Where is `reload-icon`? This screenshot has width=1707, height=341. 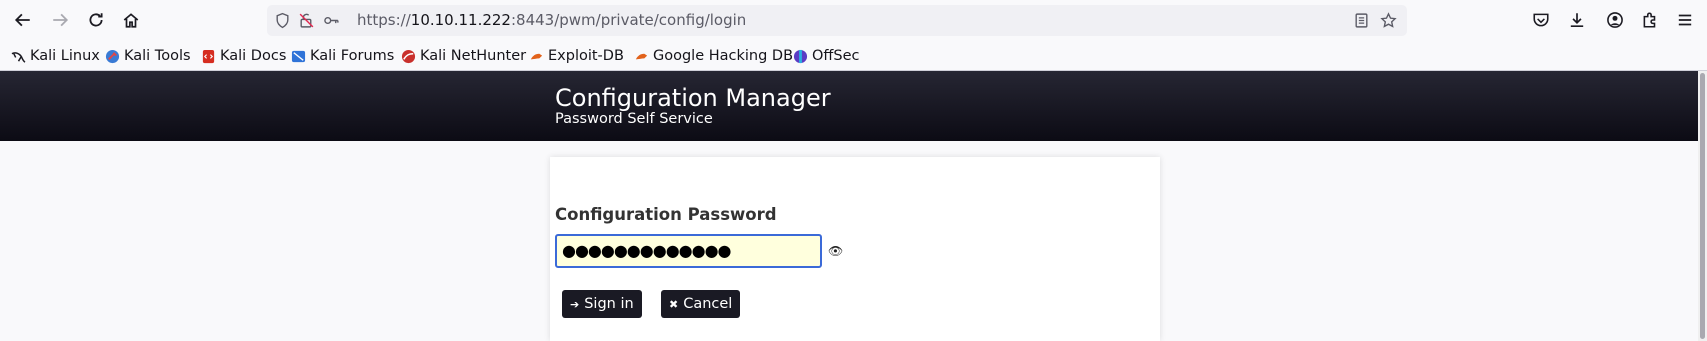 reload-icon is located at coordinates (96, 20).